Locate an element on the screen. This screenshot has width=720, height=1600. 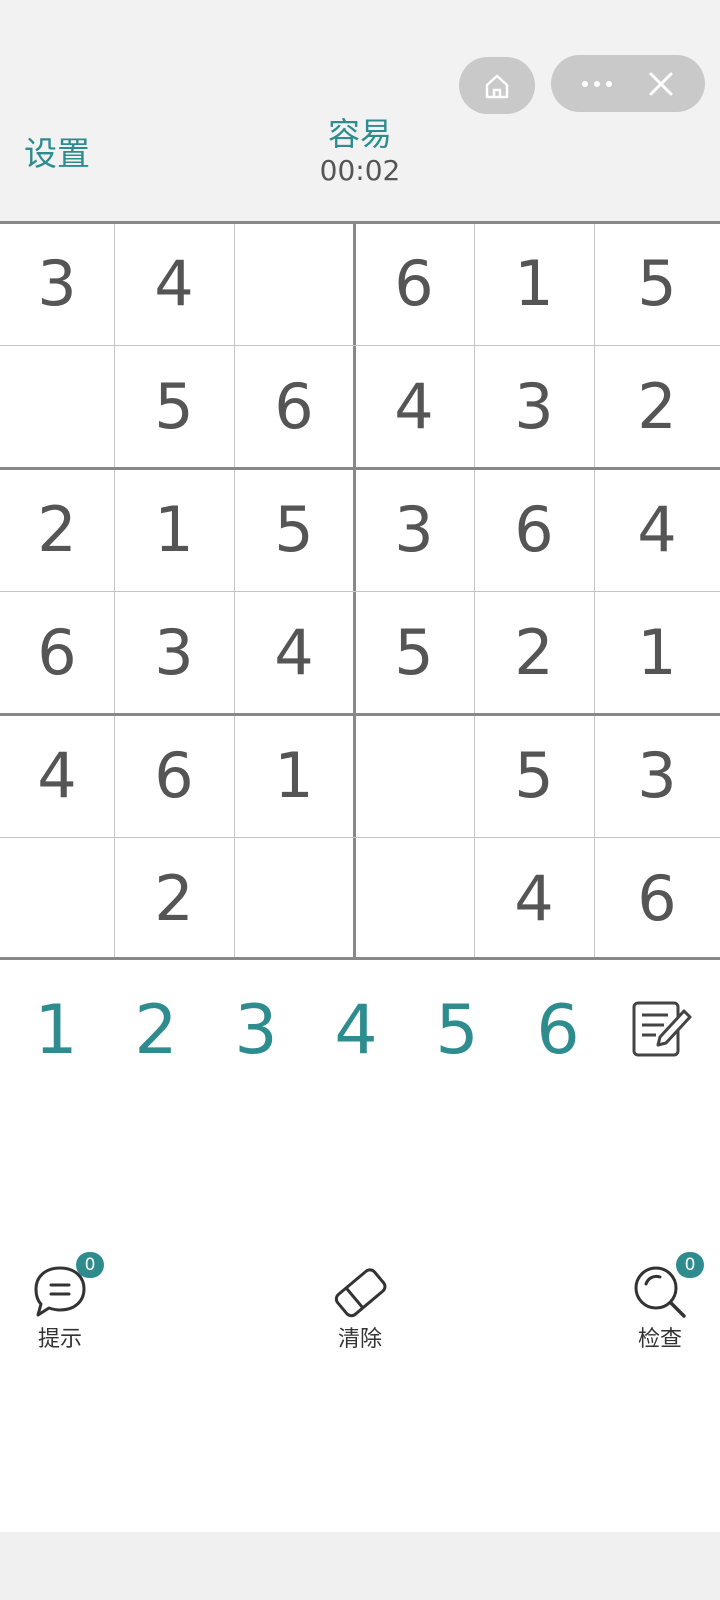
number-key: 6 is located at coordinates (558, 1030).